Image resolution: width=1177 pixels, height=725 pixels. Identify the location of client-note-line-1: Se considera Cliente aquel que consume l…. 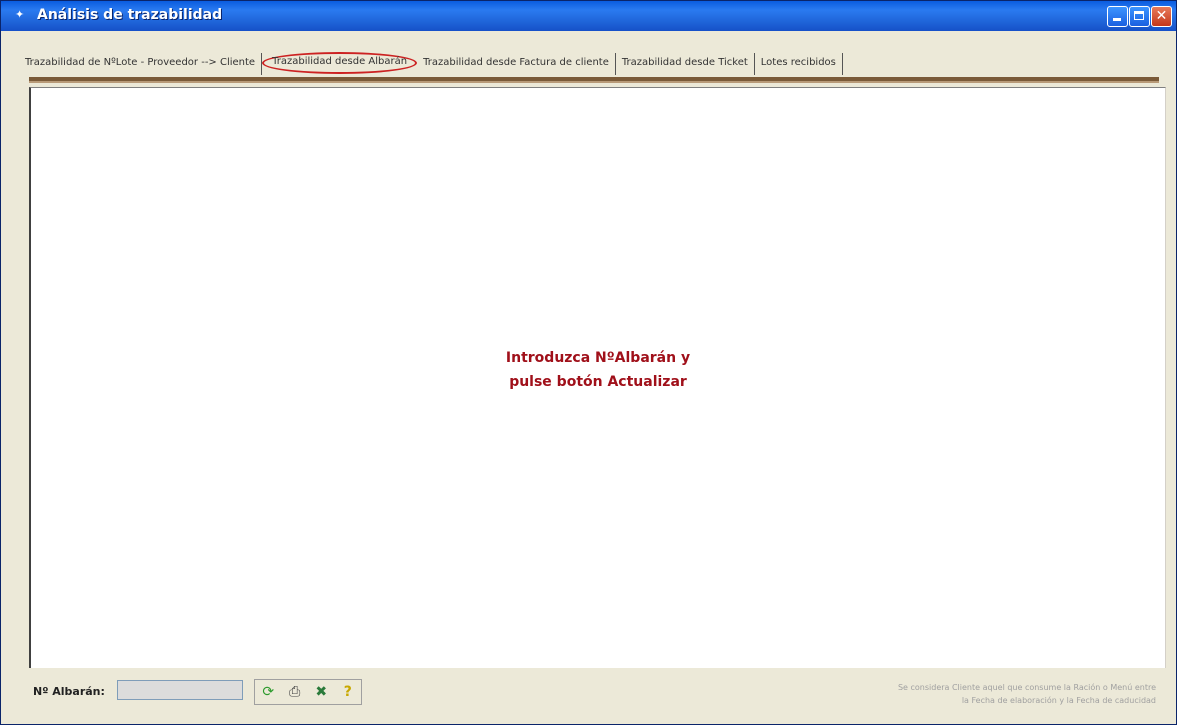
(1026, 687).